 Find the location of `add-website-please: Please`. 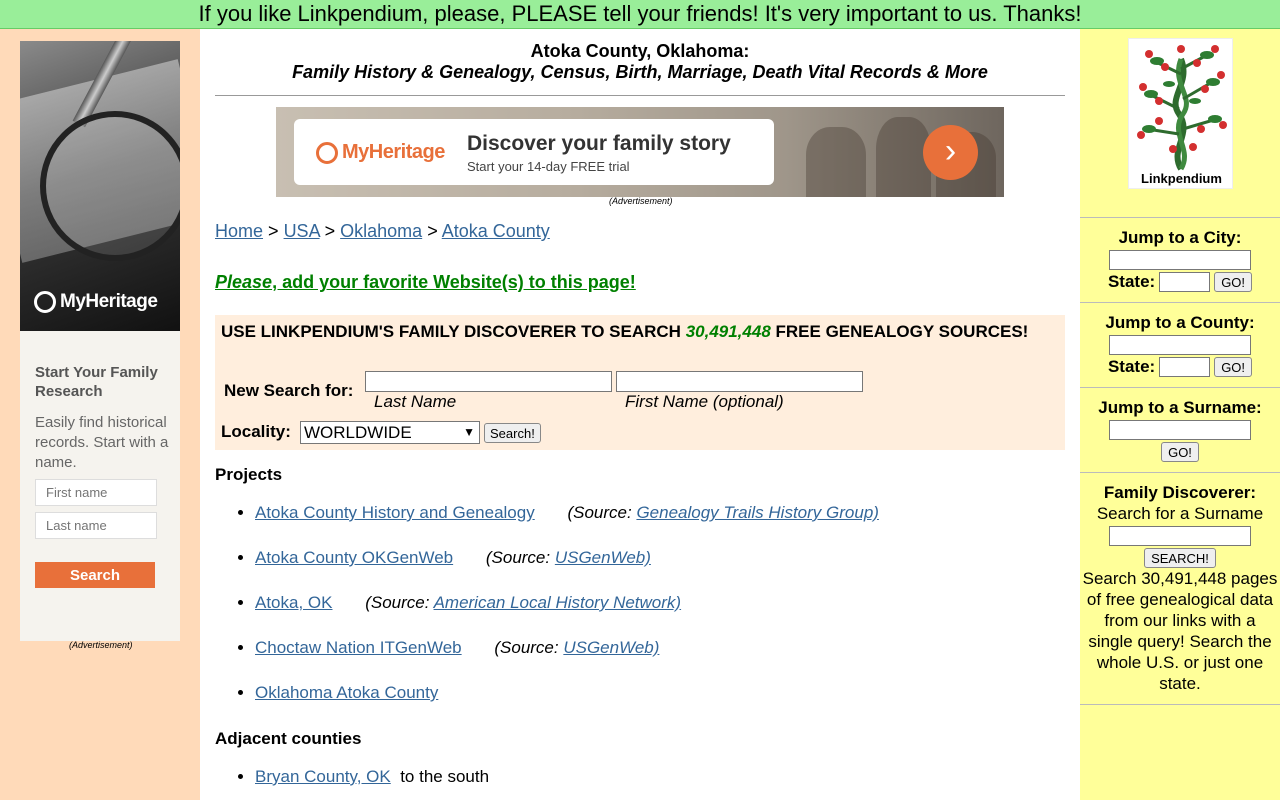

add-website-please: Please is located at coordinates (244, 282).